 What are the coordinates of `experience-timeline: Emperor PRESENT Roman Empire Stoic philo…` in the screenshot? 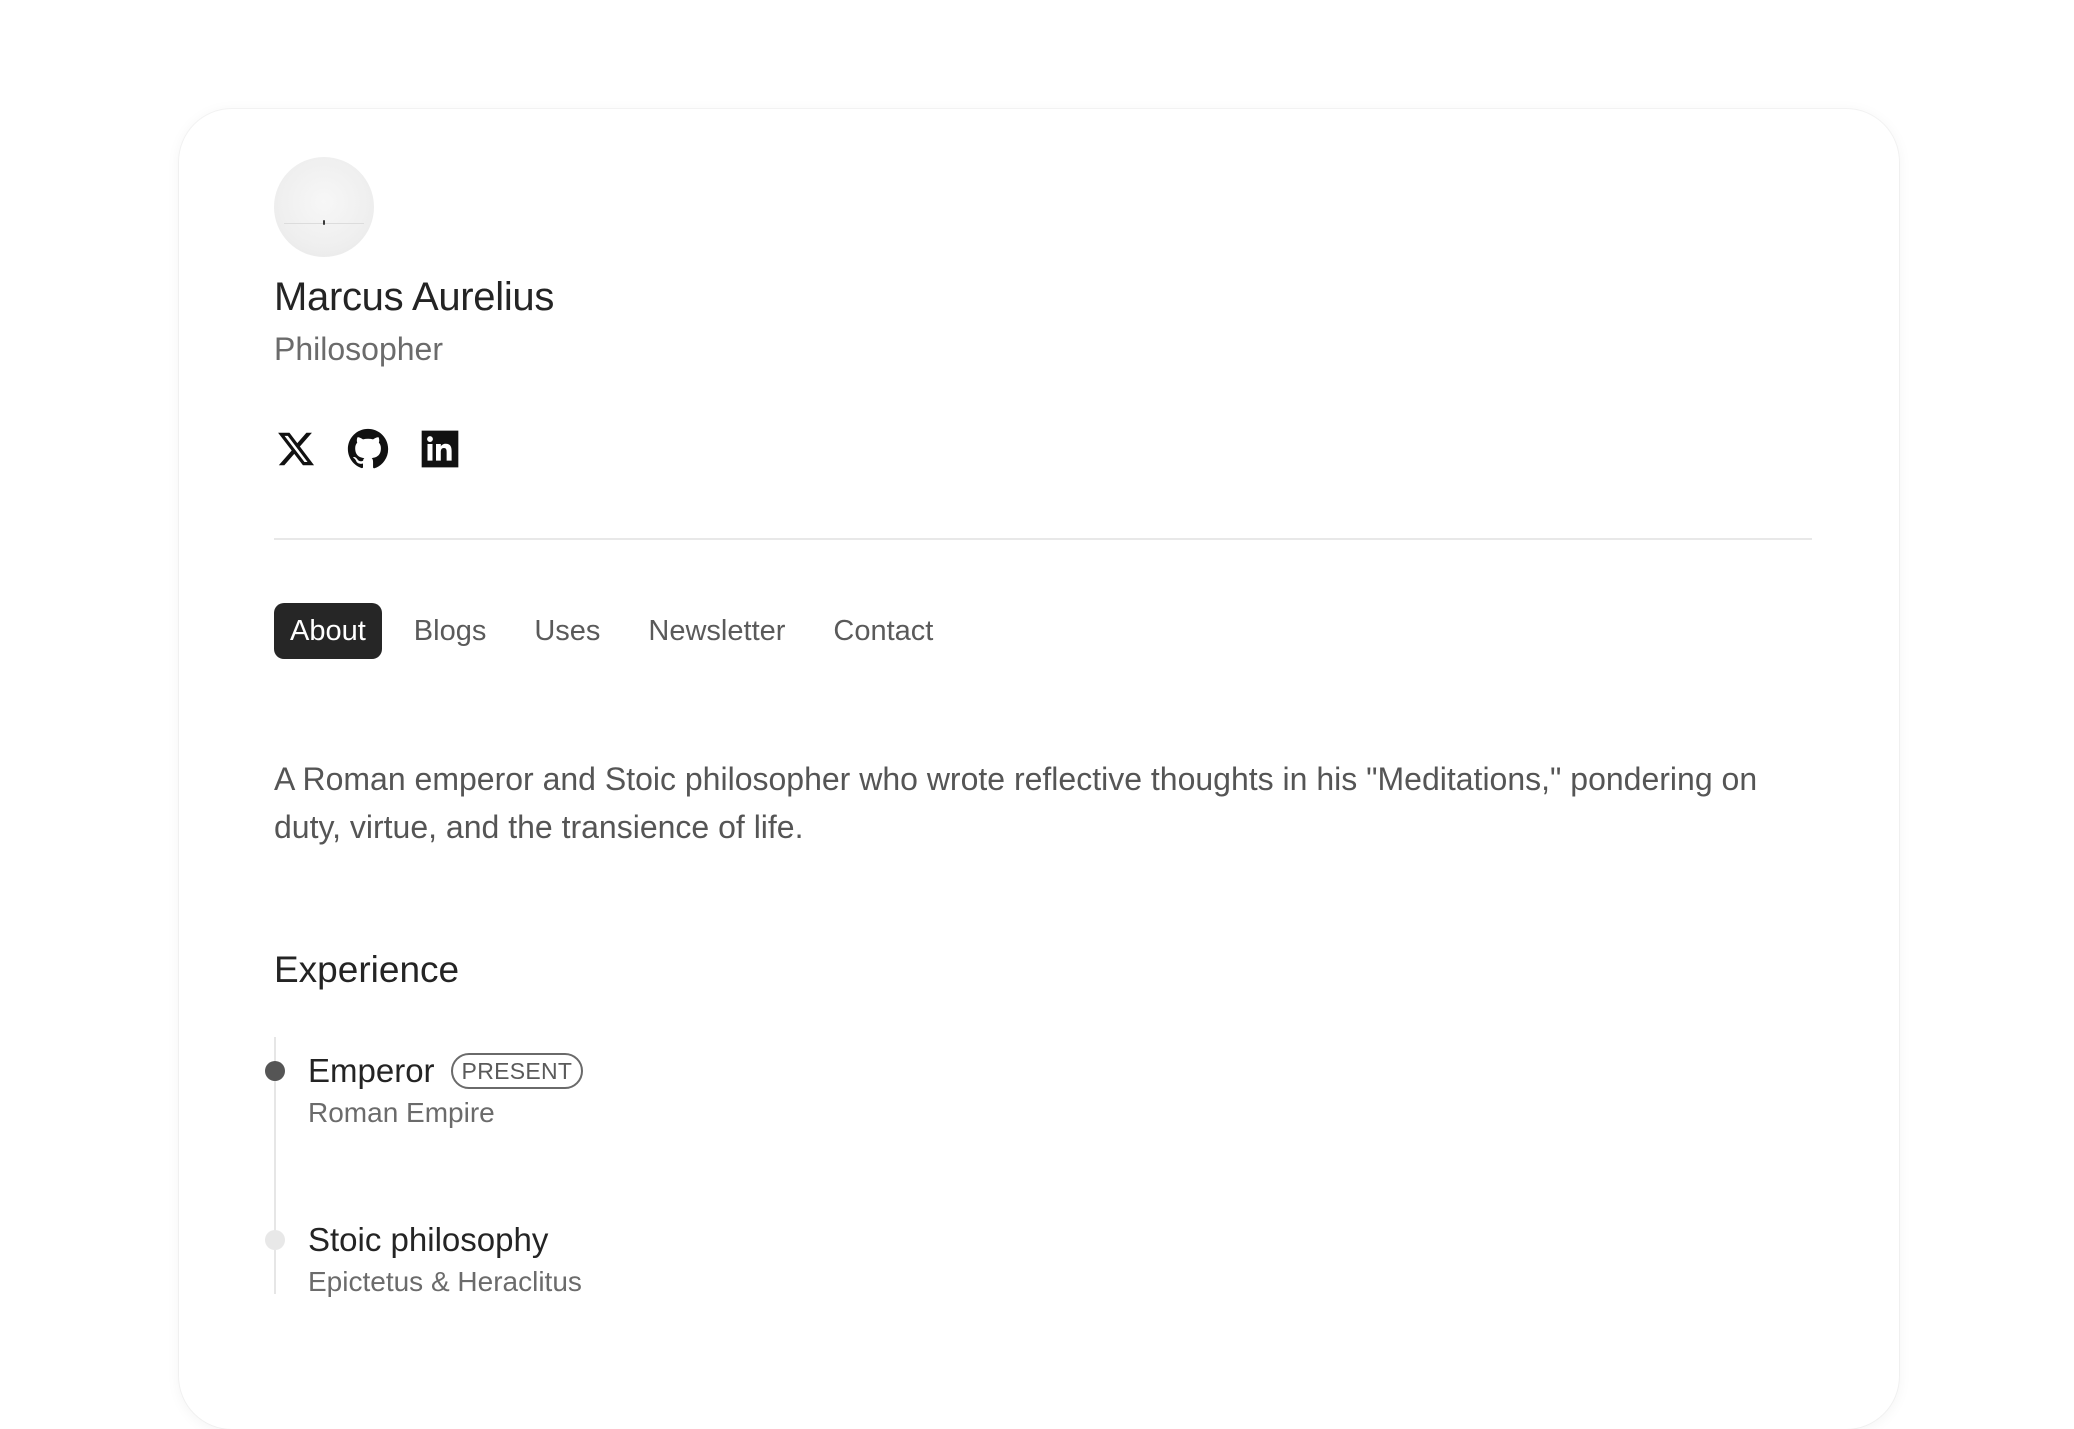 It's located at (769, 1167).